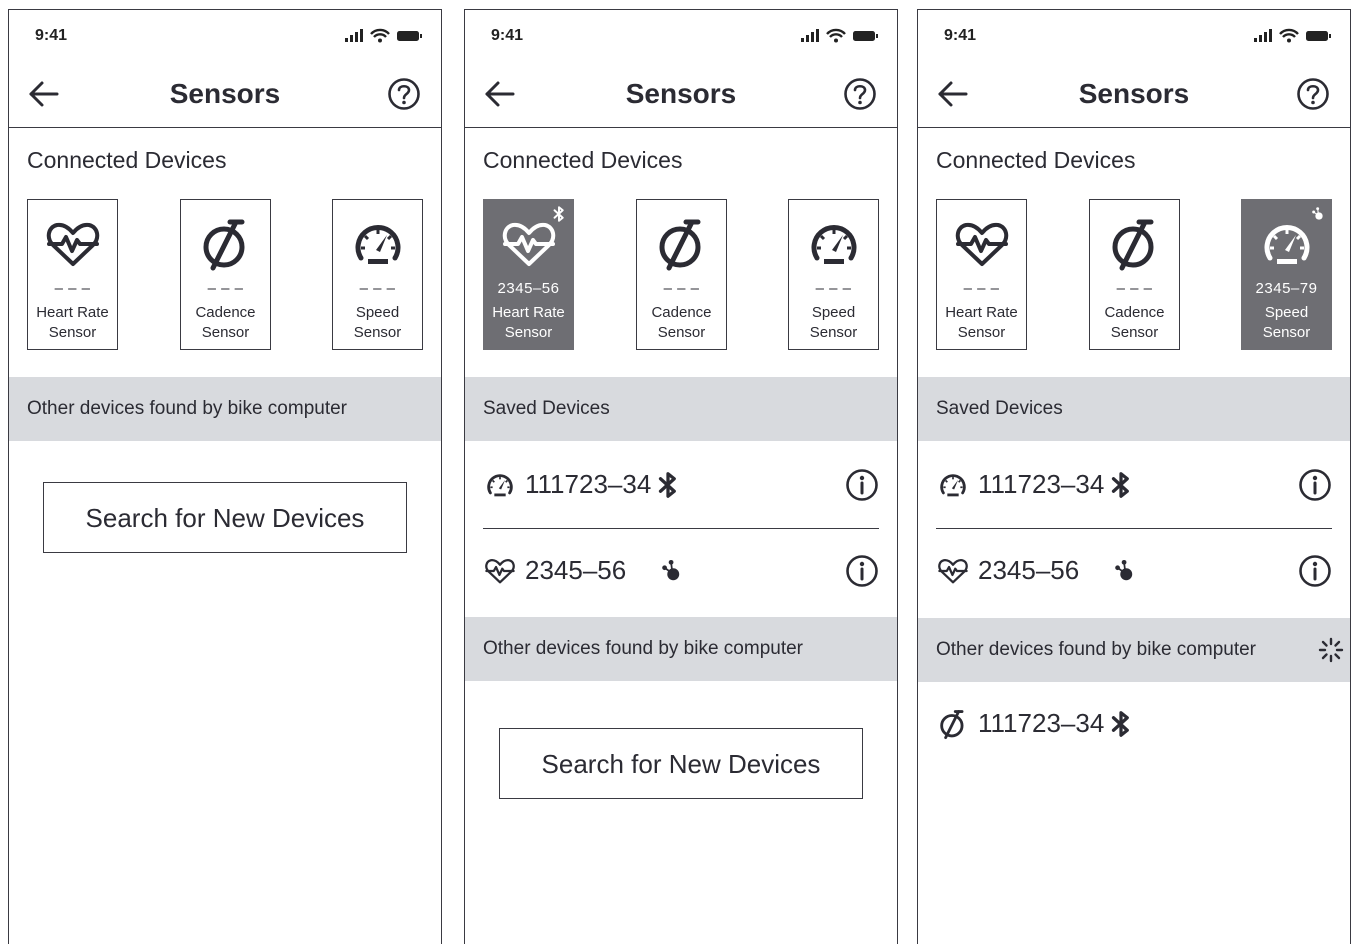  I want to click on ant-plus-icon, so click(670, 571).